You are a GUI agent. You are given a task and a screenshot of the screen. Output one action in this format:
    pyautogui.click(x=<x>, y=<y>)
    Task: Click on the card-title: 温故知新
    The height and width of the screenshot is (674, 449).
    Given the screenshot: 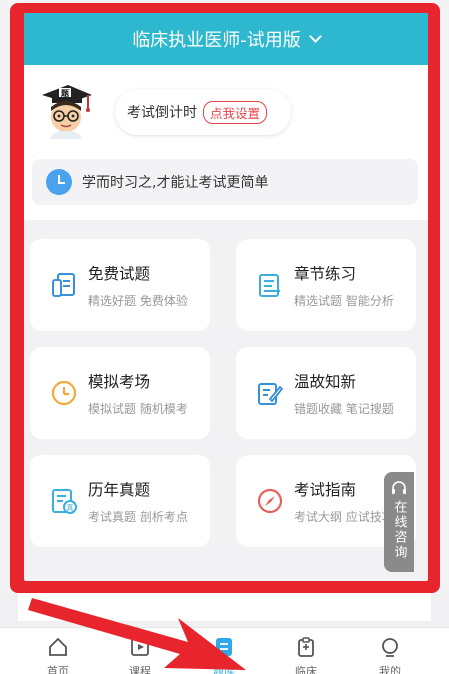 What is the action you would take?
    pyautogui.click(x=325, y=382)
    